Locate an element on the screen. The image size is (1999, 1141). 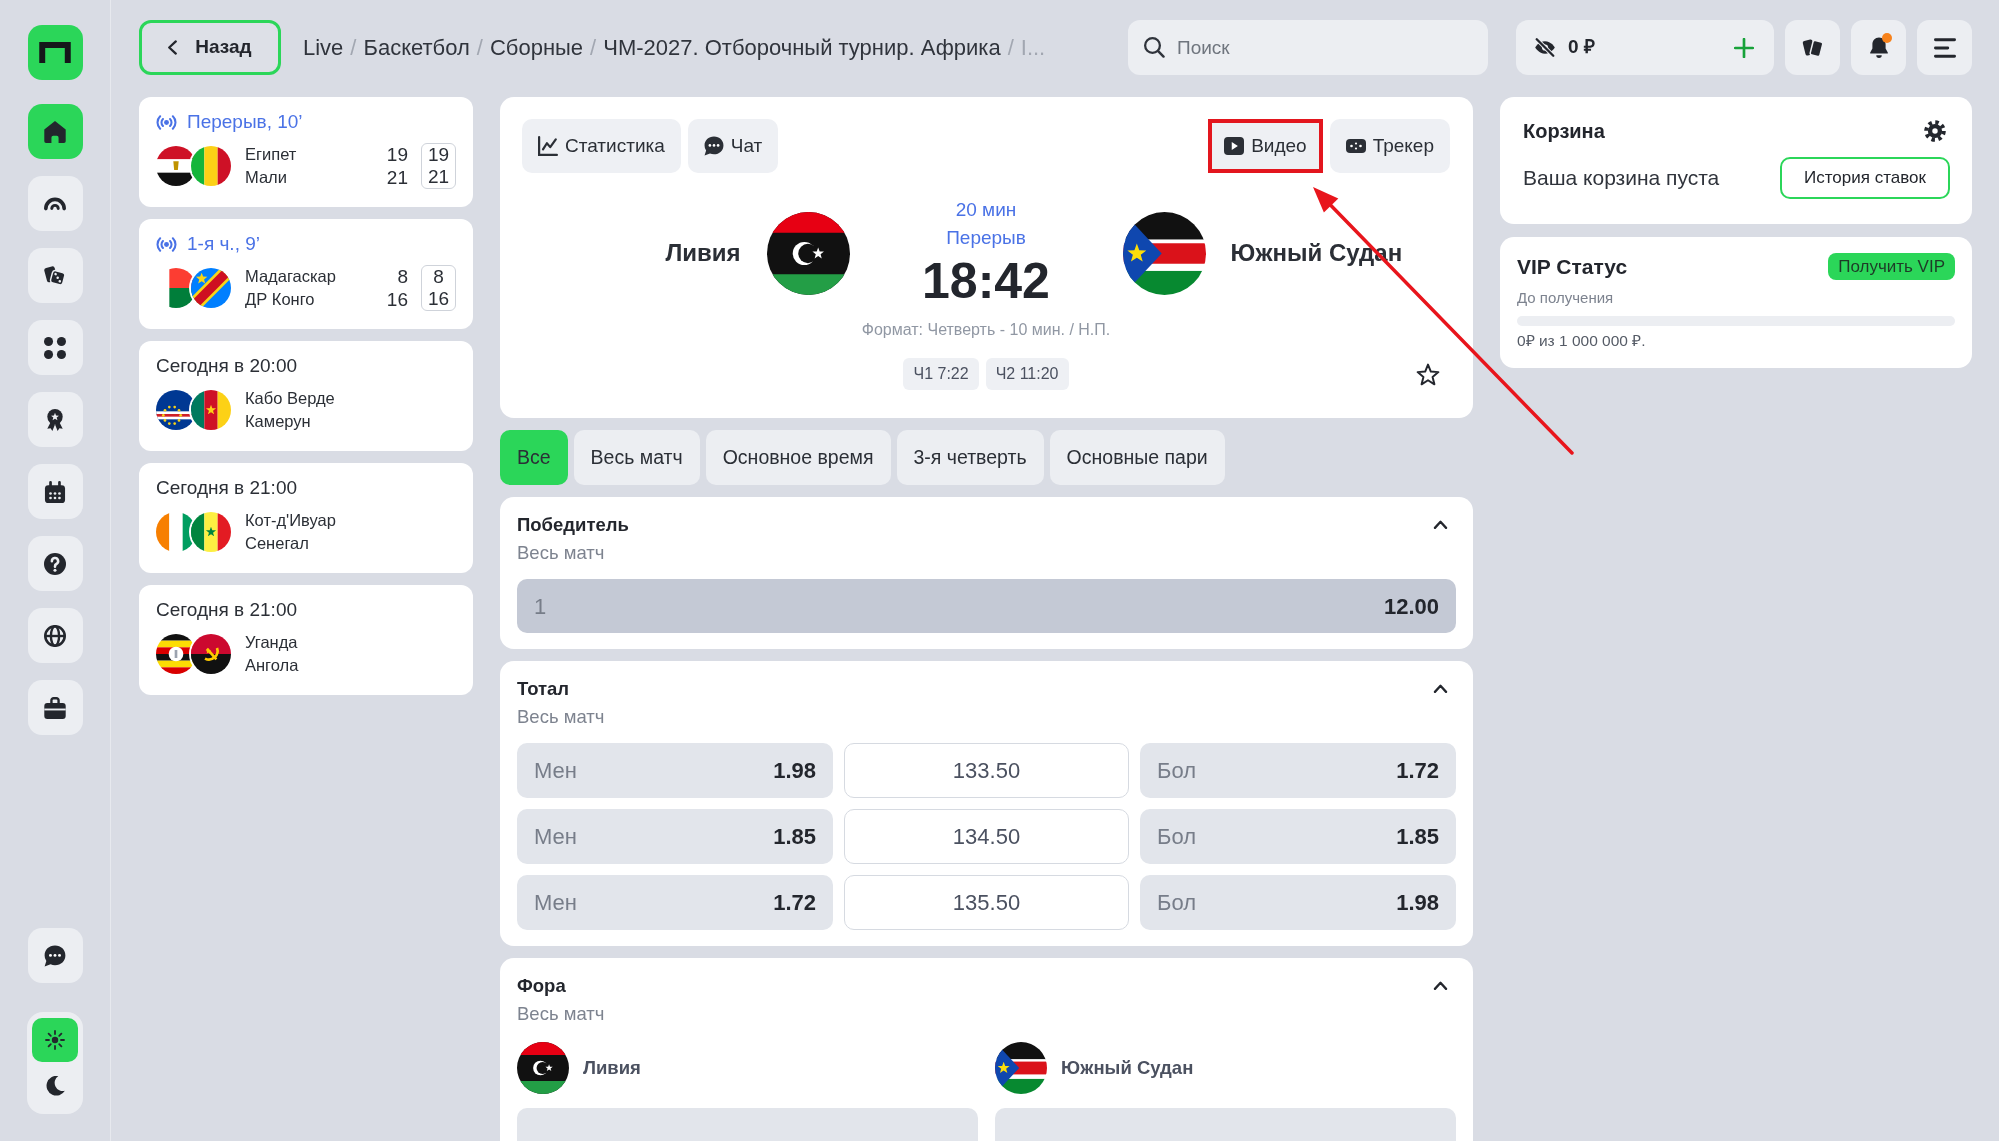
odds-button: Мен 1.98 is located at coordinates (675, 770).